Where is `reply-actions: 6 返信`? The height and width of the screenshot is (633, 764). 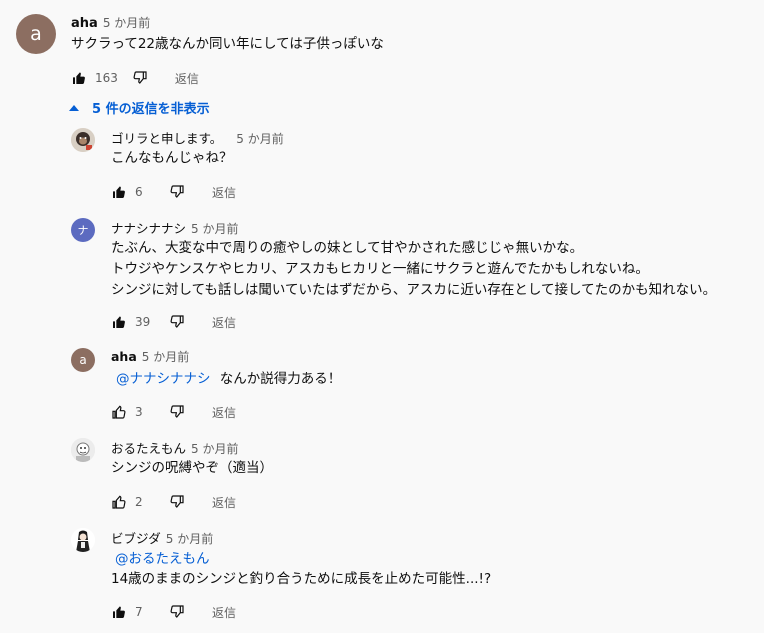
reply-actions: 6 返信 is located at coordinates (173, 192).